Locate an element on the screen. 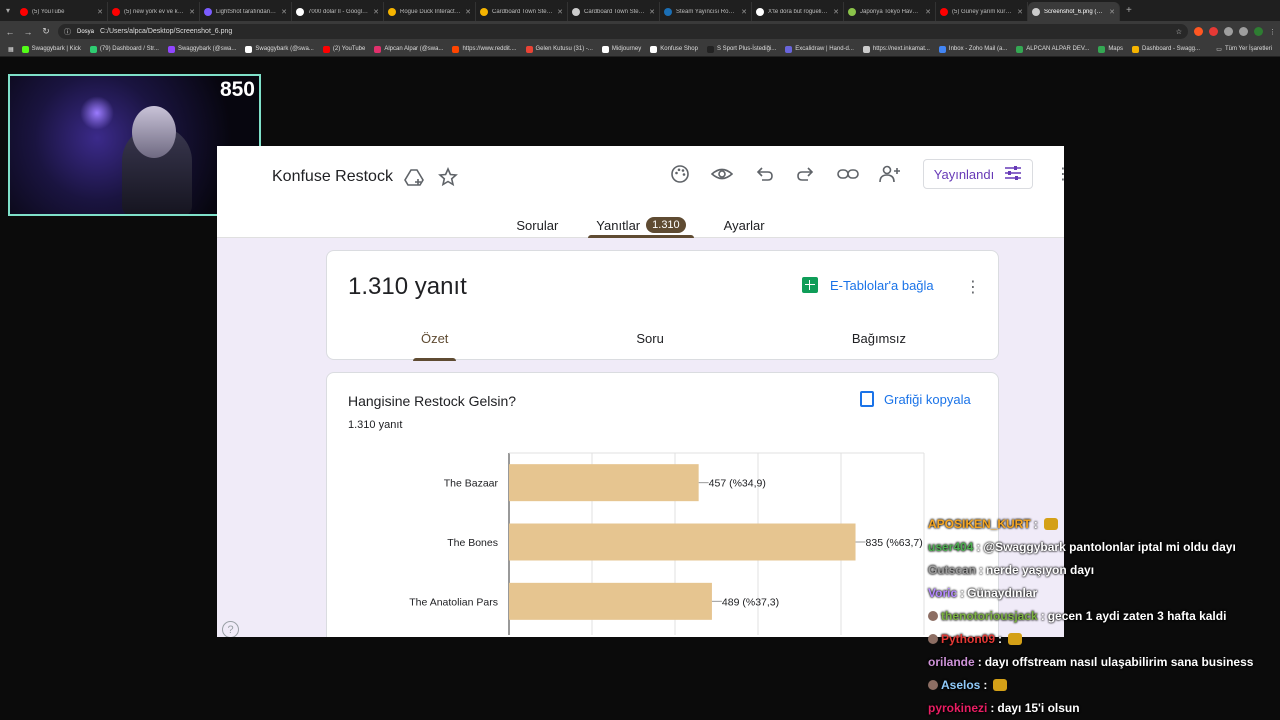  subtab-summary: Özet is located at coordinates (434, 346).